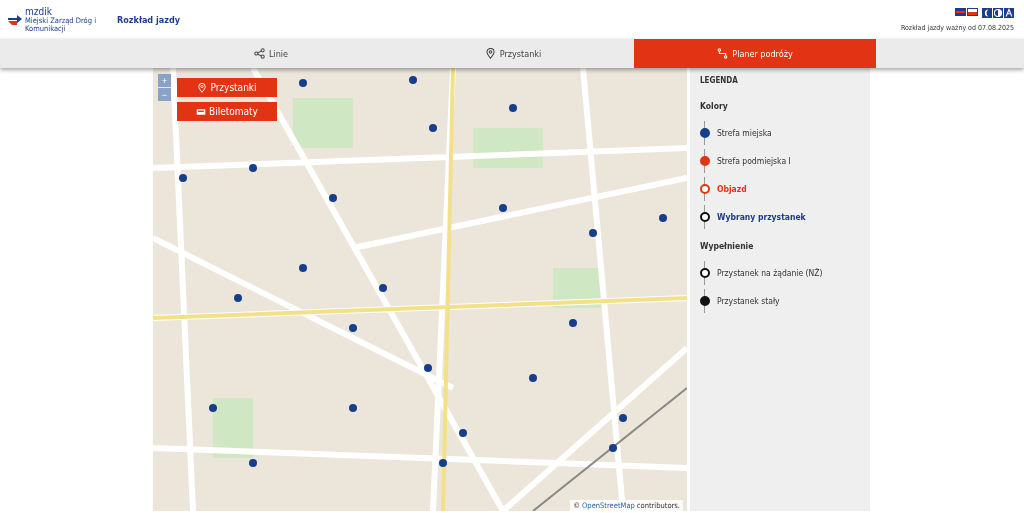 This screenshot has height=513, width=1024. Describe the element at coordinates (732, 189) in the screenshot. I see `legend-label: Objazd` at that location.